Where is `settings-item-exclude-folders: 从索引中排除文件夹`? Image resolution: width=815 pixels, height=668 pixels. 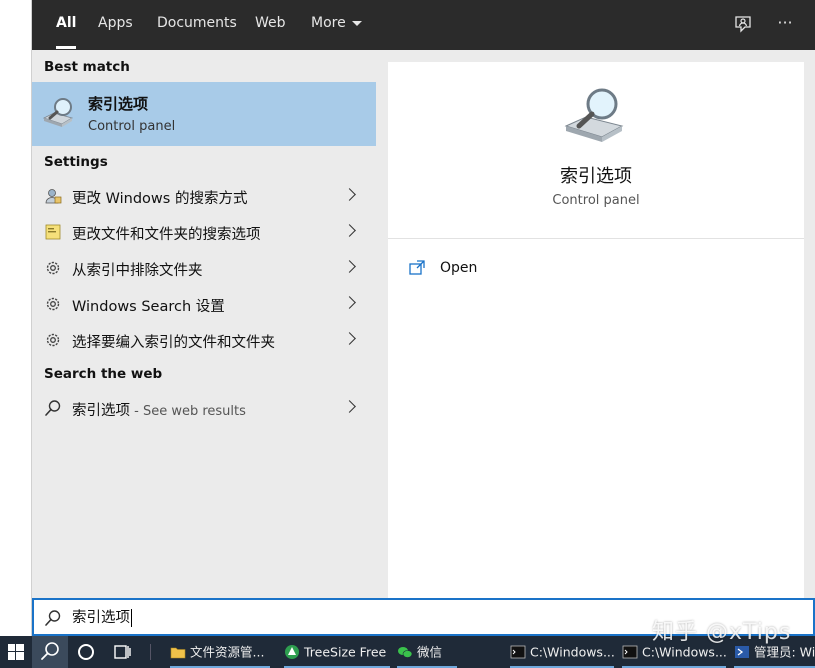 settings-item-exclude-folders: 从索引中排除文件夹 is located at coordinates (204, 268).